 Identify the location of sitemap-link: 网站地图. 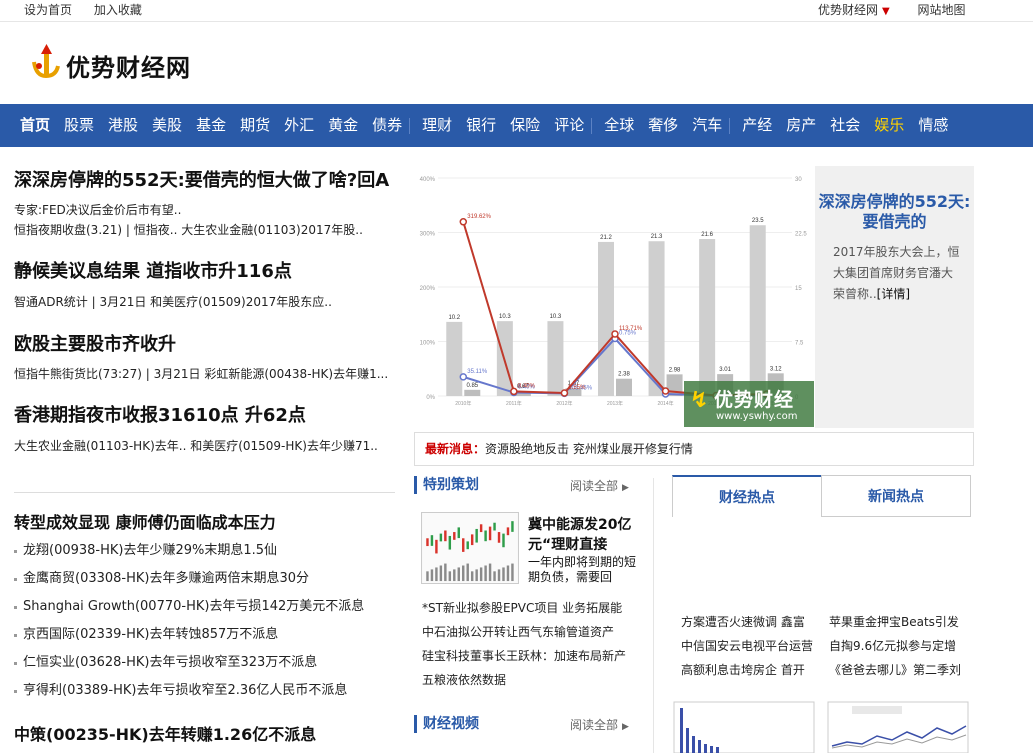
(942, 10).